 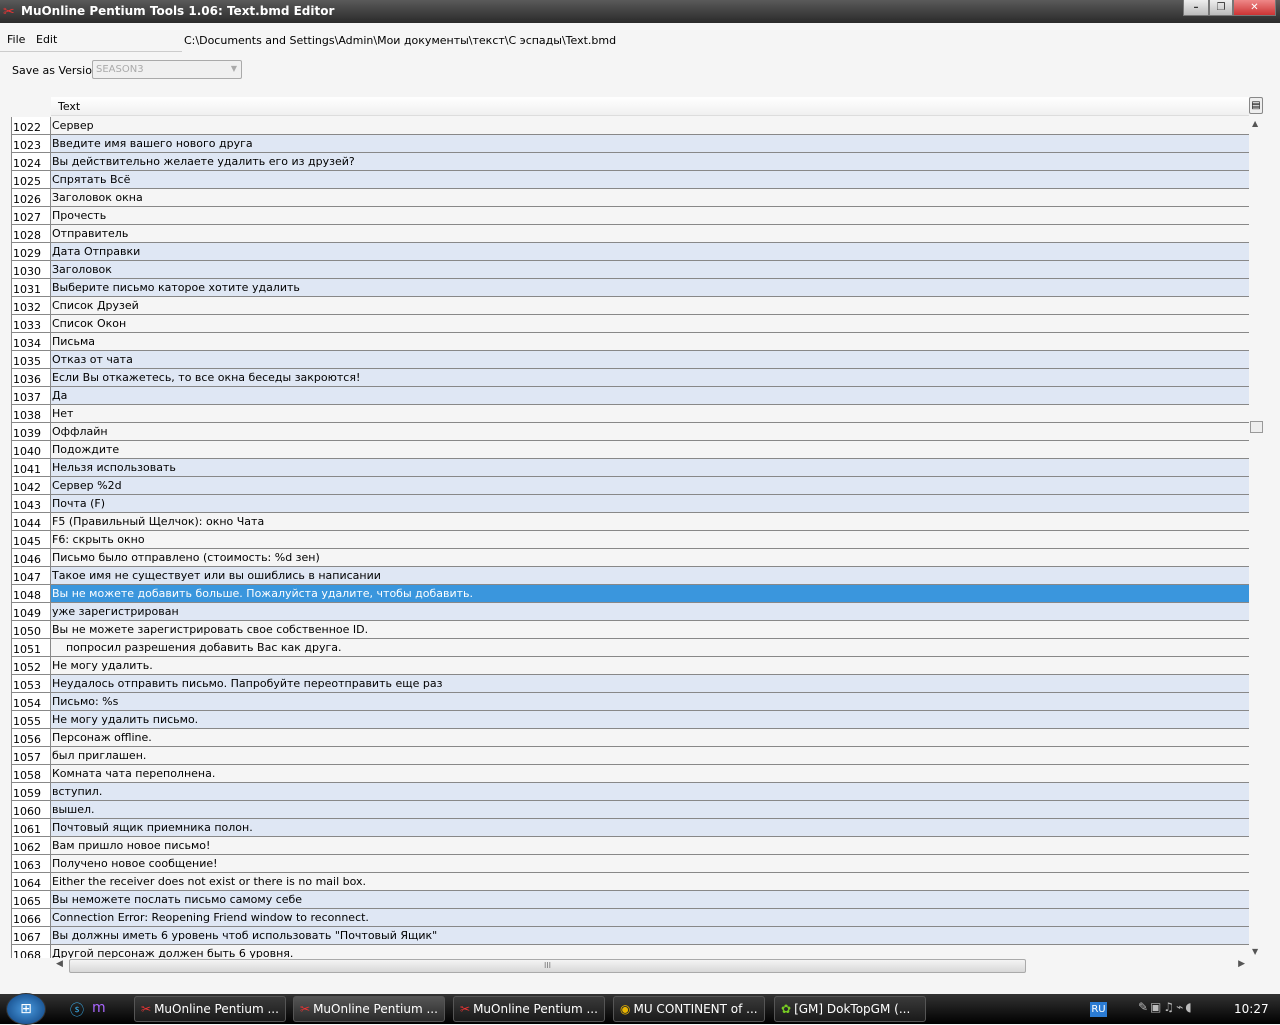 I want to click on start-button: ⊞, so click(x=26, y=1009).